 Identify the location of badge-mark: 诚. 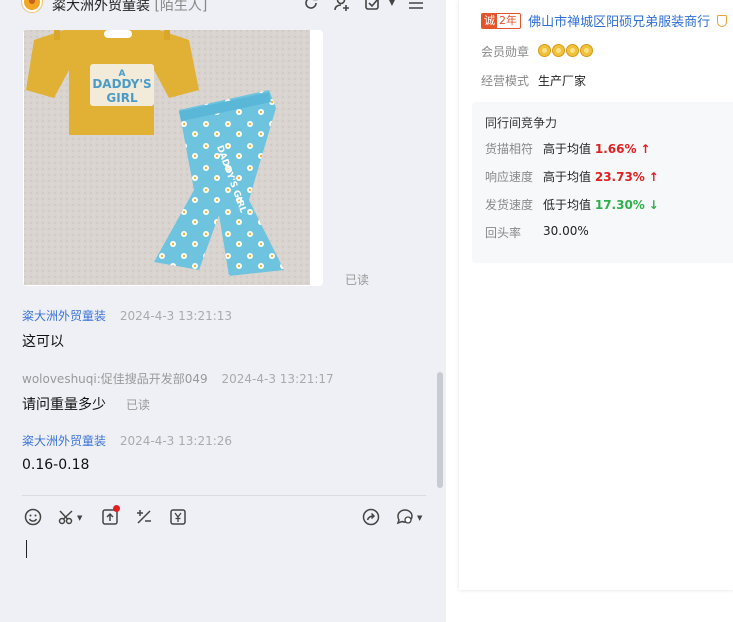
(489, 20).